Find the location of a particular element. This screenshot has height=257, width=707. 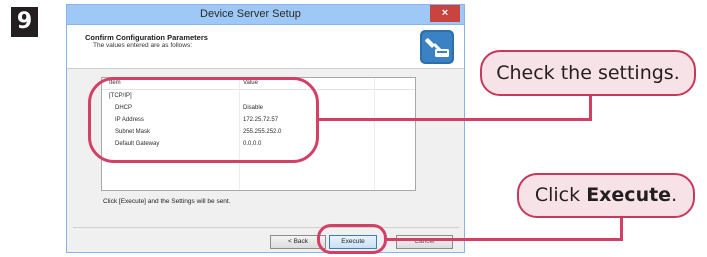

divider is located at coordinates (266, 227).